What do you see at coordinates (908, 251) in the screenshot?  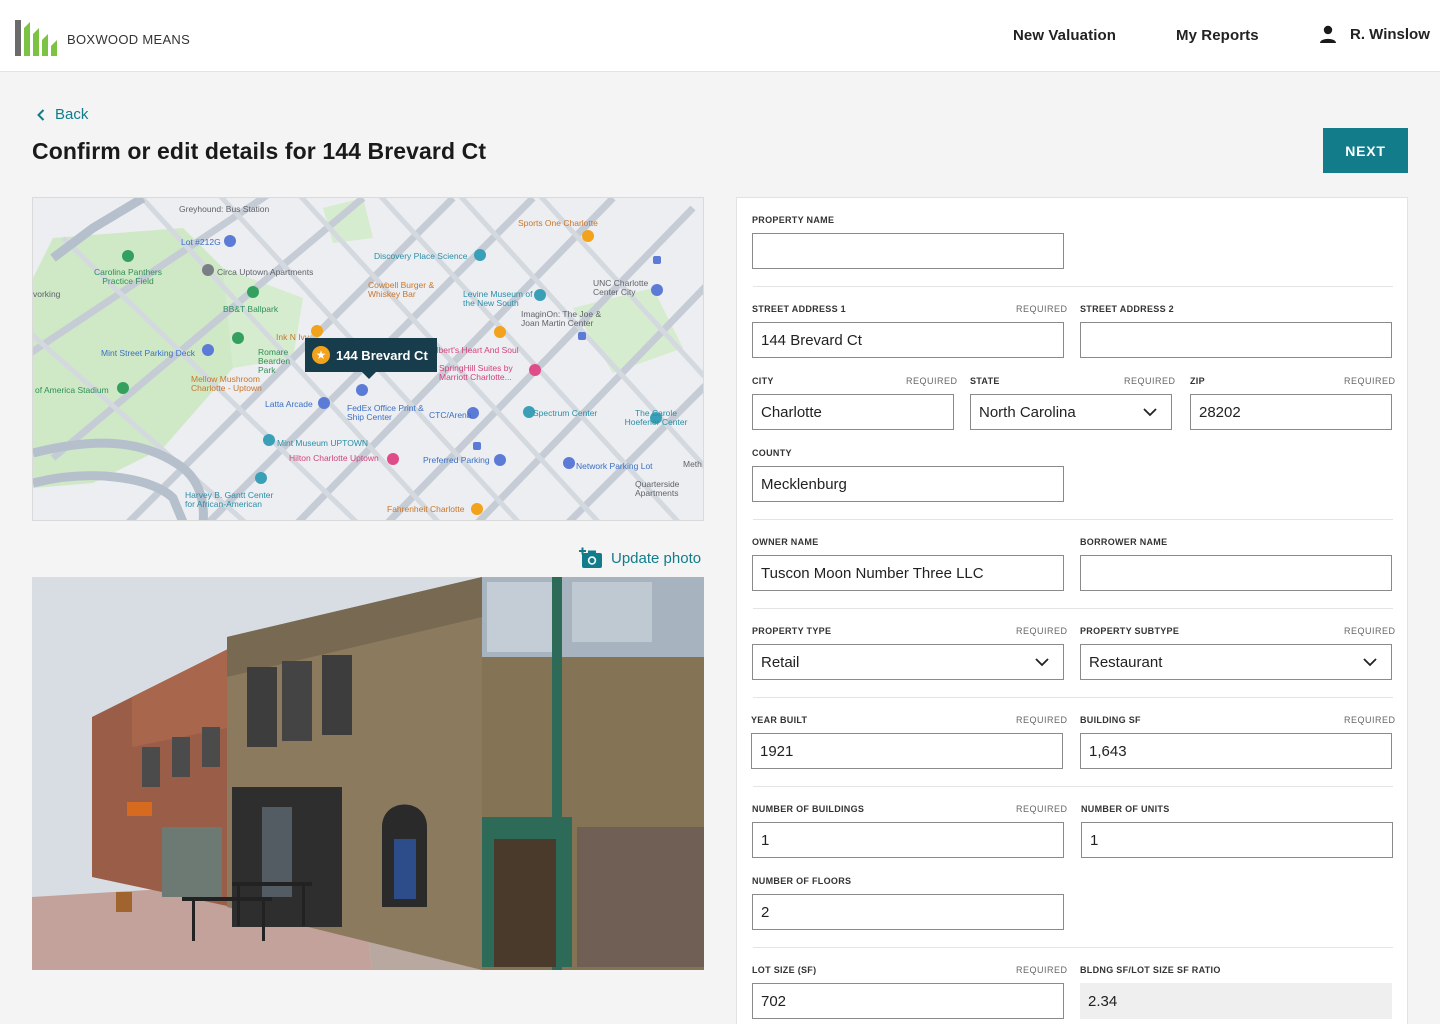 I see `property-name-input` at bounding box center [908, 251].